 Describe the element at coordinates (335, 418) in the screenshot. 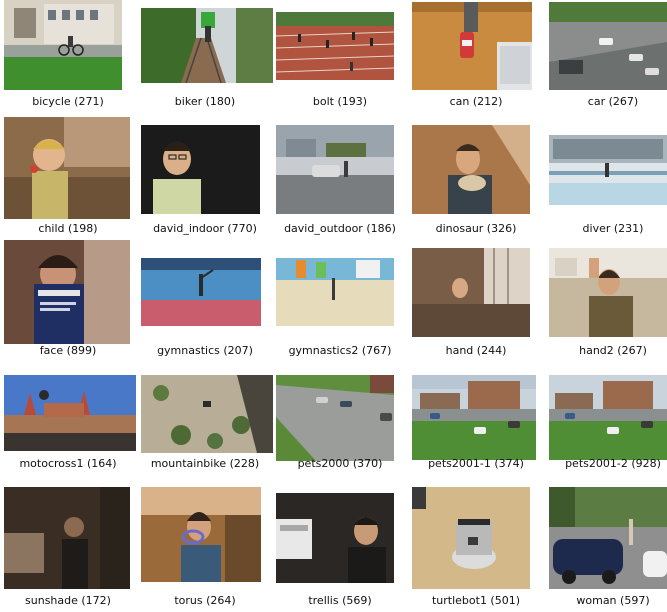

I see `pets2000-thumbnail` at that location.